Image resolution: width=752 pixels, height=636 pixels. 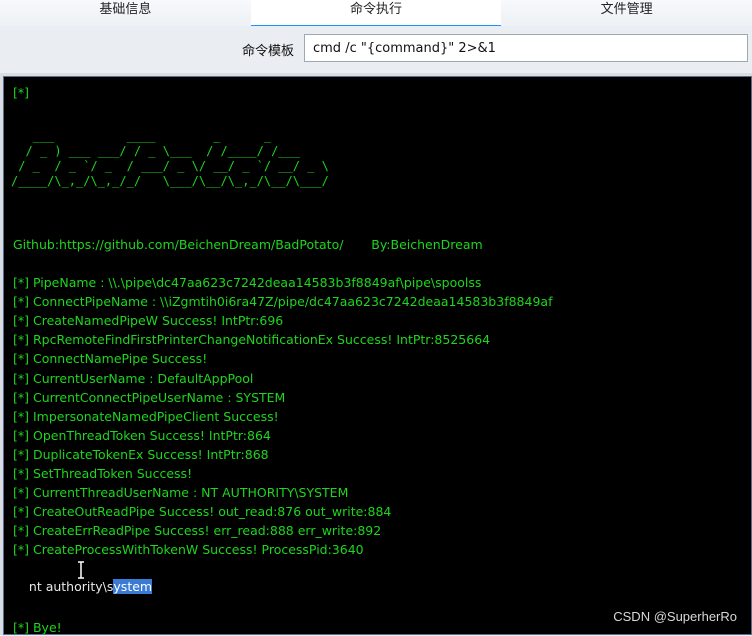 I want to click on log-line: [*] OpenThreadToken Success! IntPtr:864, so click(x=142, y=435).